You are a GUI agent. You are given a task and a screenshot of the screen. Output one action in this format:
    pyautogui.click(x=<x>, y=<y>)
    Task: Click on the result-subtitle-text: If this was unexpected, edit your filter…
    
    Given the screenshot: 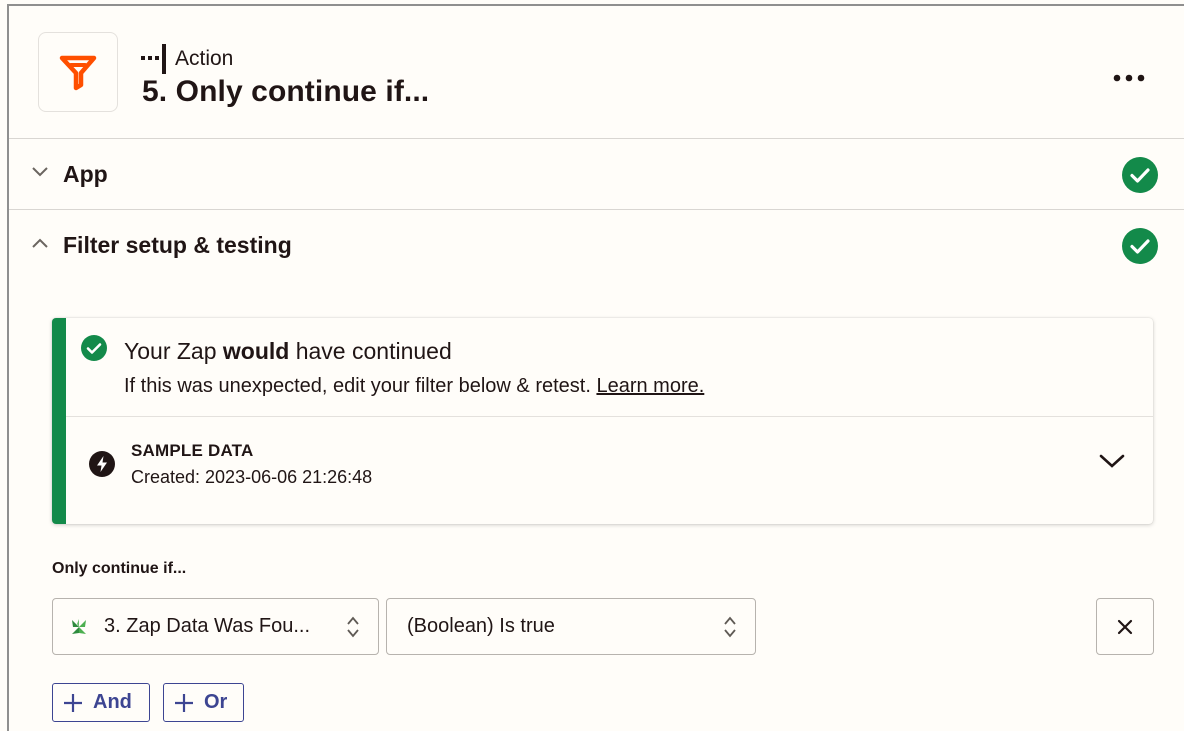 What is the action you would take?
    pyautogui.click(x=360, y=386)
    